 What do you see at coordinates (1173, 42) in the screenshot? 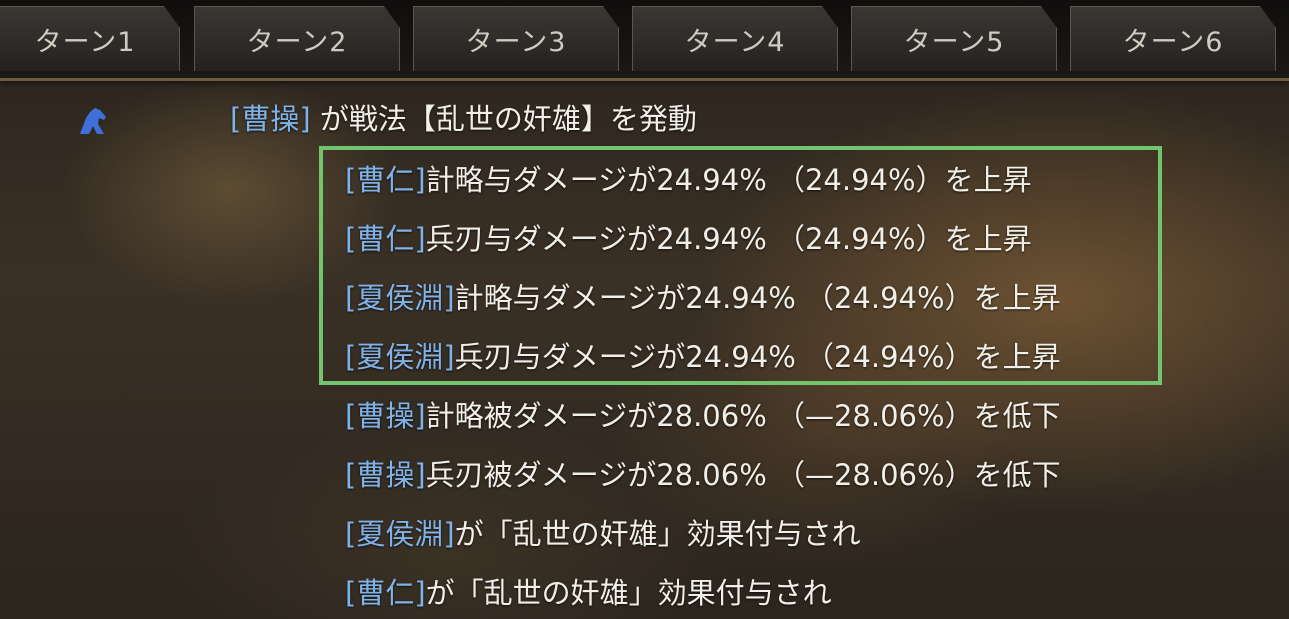
I see `tab-label: ターン6` at bounding box center [1173, 42].